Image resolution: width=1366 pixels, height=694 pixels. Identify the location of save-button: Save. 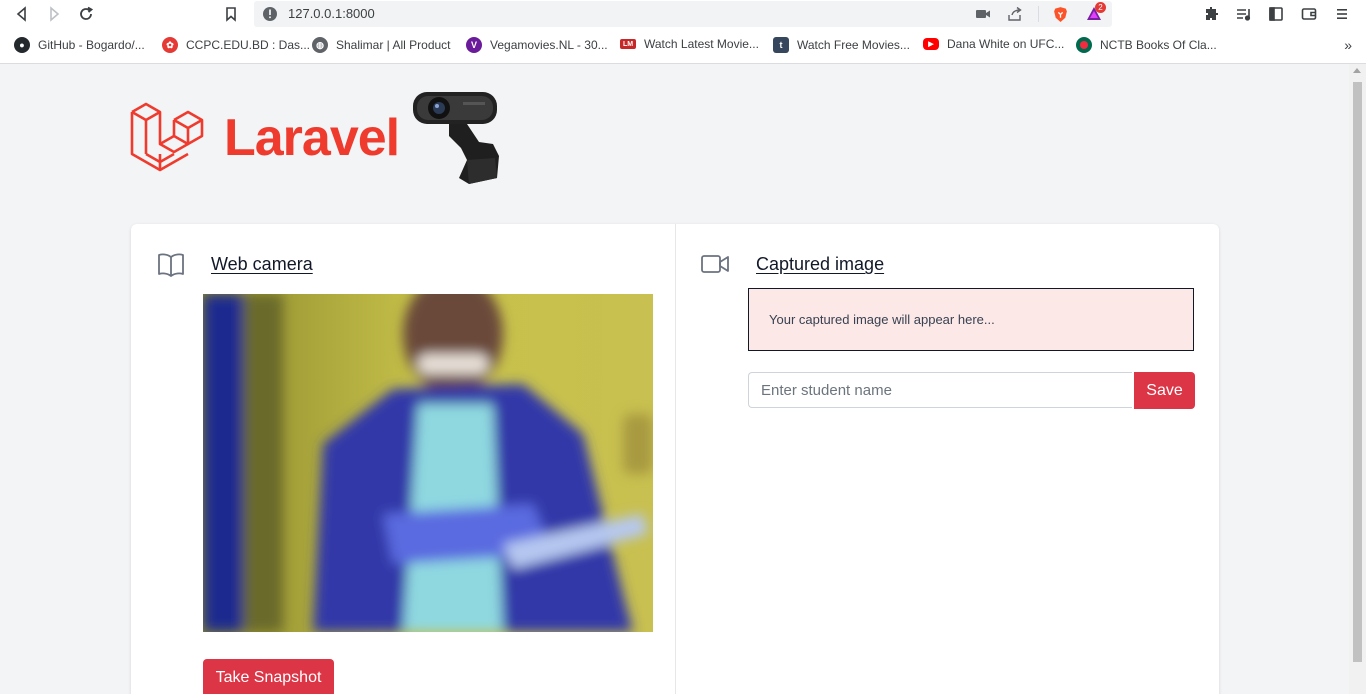
(1164, 390).